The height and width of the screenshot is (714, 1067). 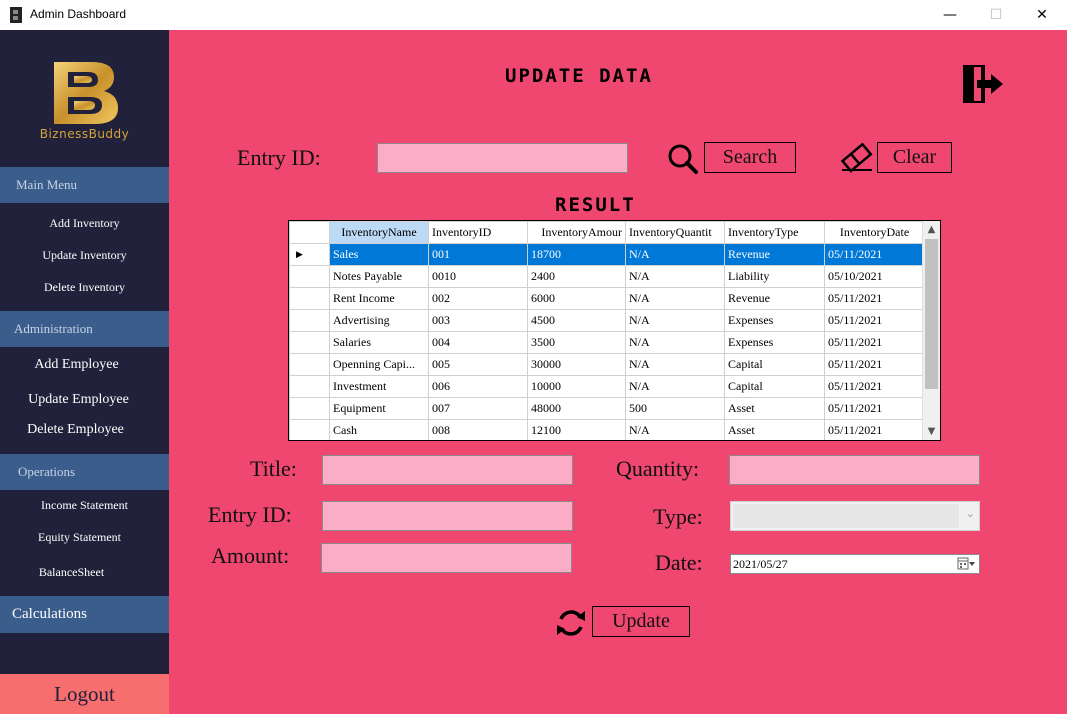 I want to click on column-header: InventoryAmour, so click(x=576, y=232).